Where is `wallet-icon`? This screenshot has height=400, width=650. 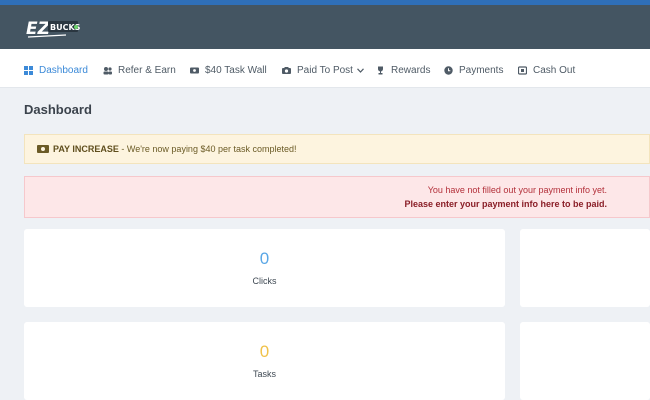 wallet-icon is located at coordinates (522, 70).